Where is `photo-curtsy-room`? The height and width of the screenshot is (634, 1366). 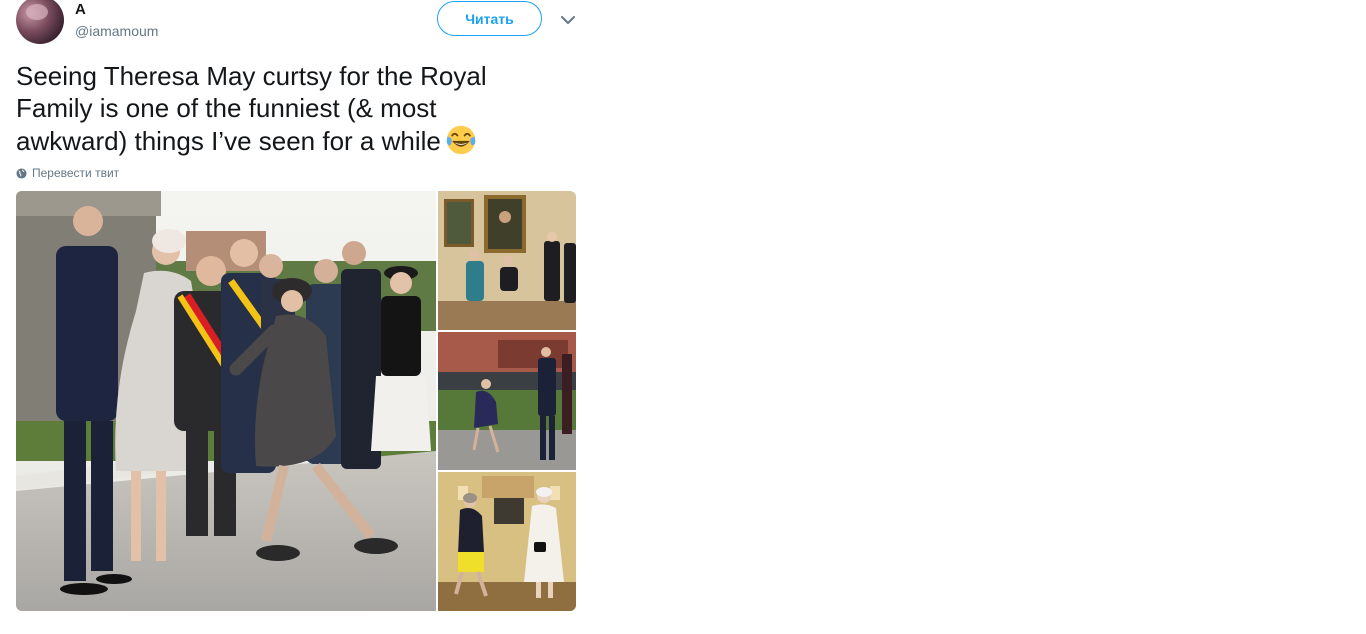 photo-curtsy-room is located at coordinates (507, 260).